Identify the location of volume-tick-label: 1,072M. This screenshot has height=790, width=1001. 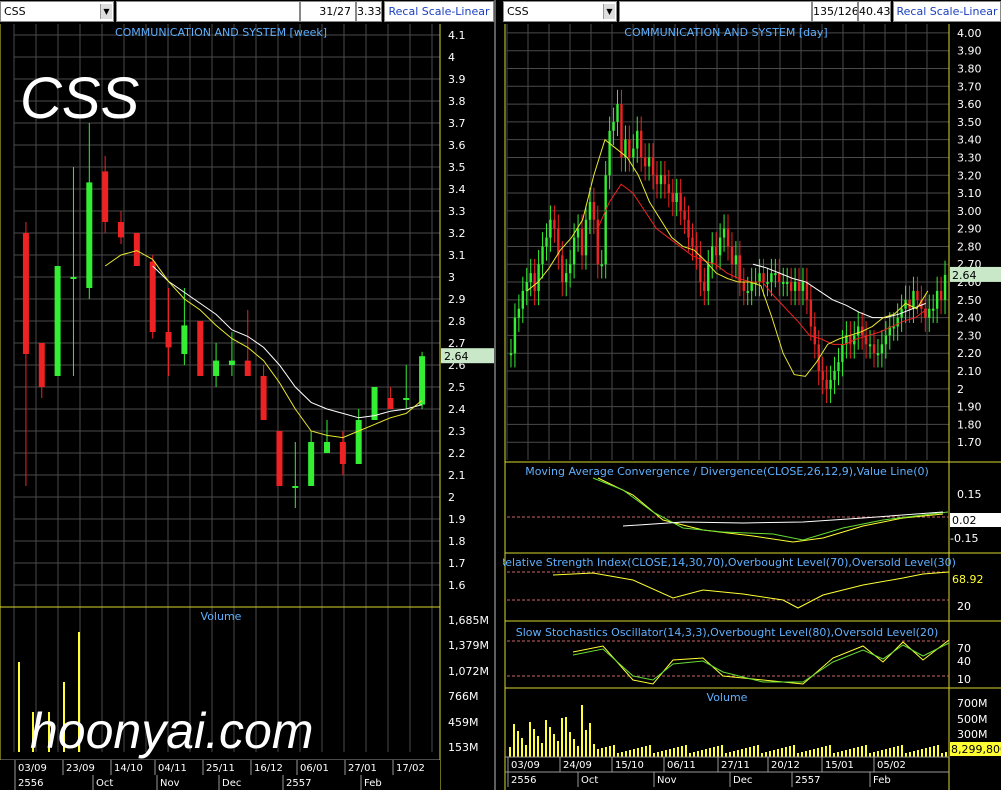
(468, 671).